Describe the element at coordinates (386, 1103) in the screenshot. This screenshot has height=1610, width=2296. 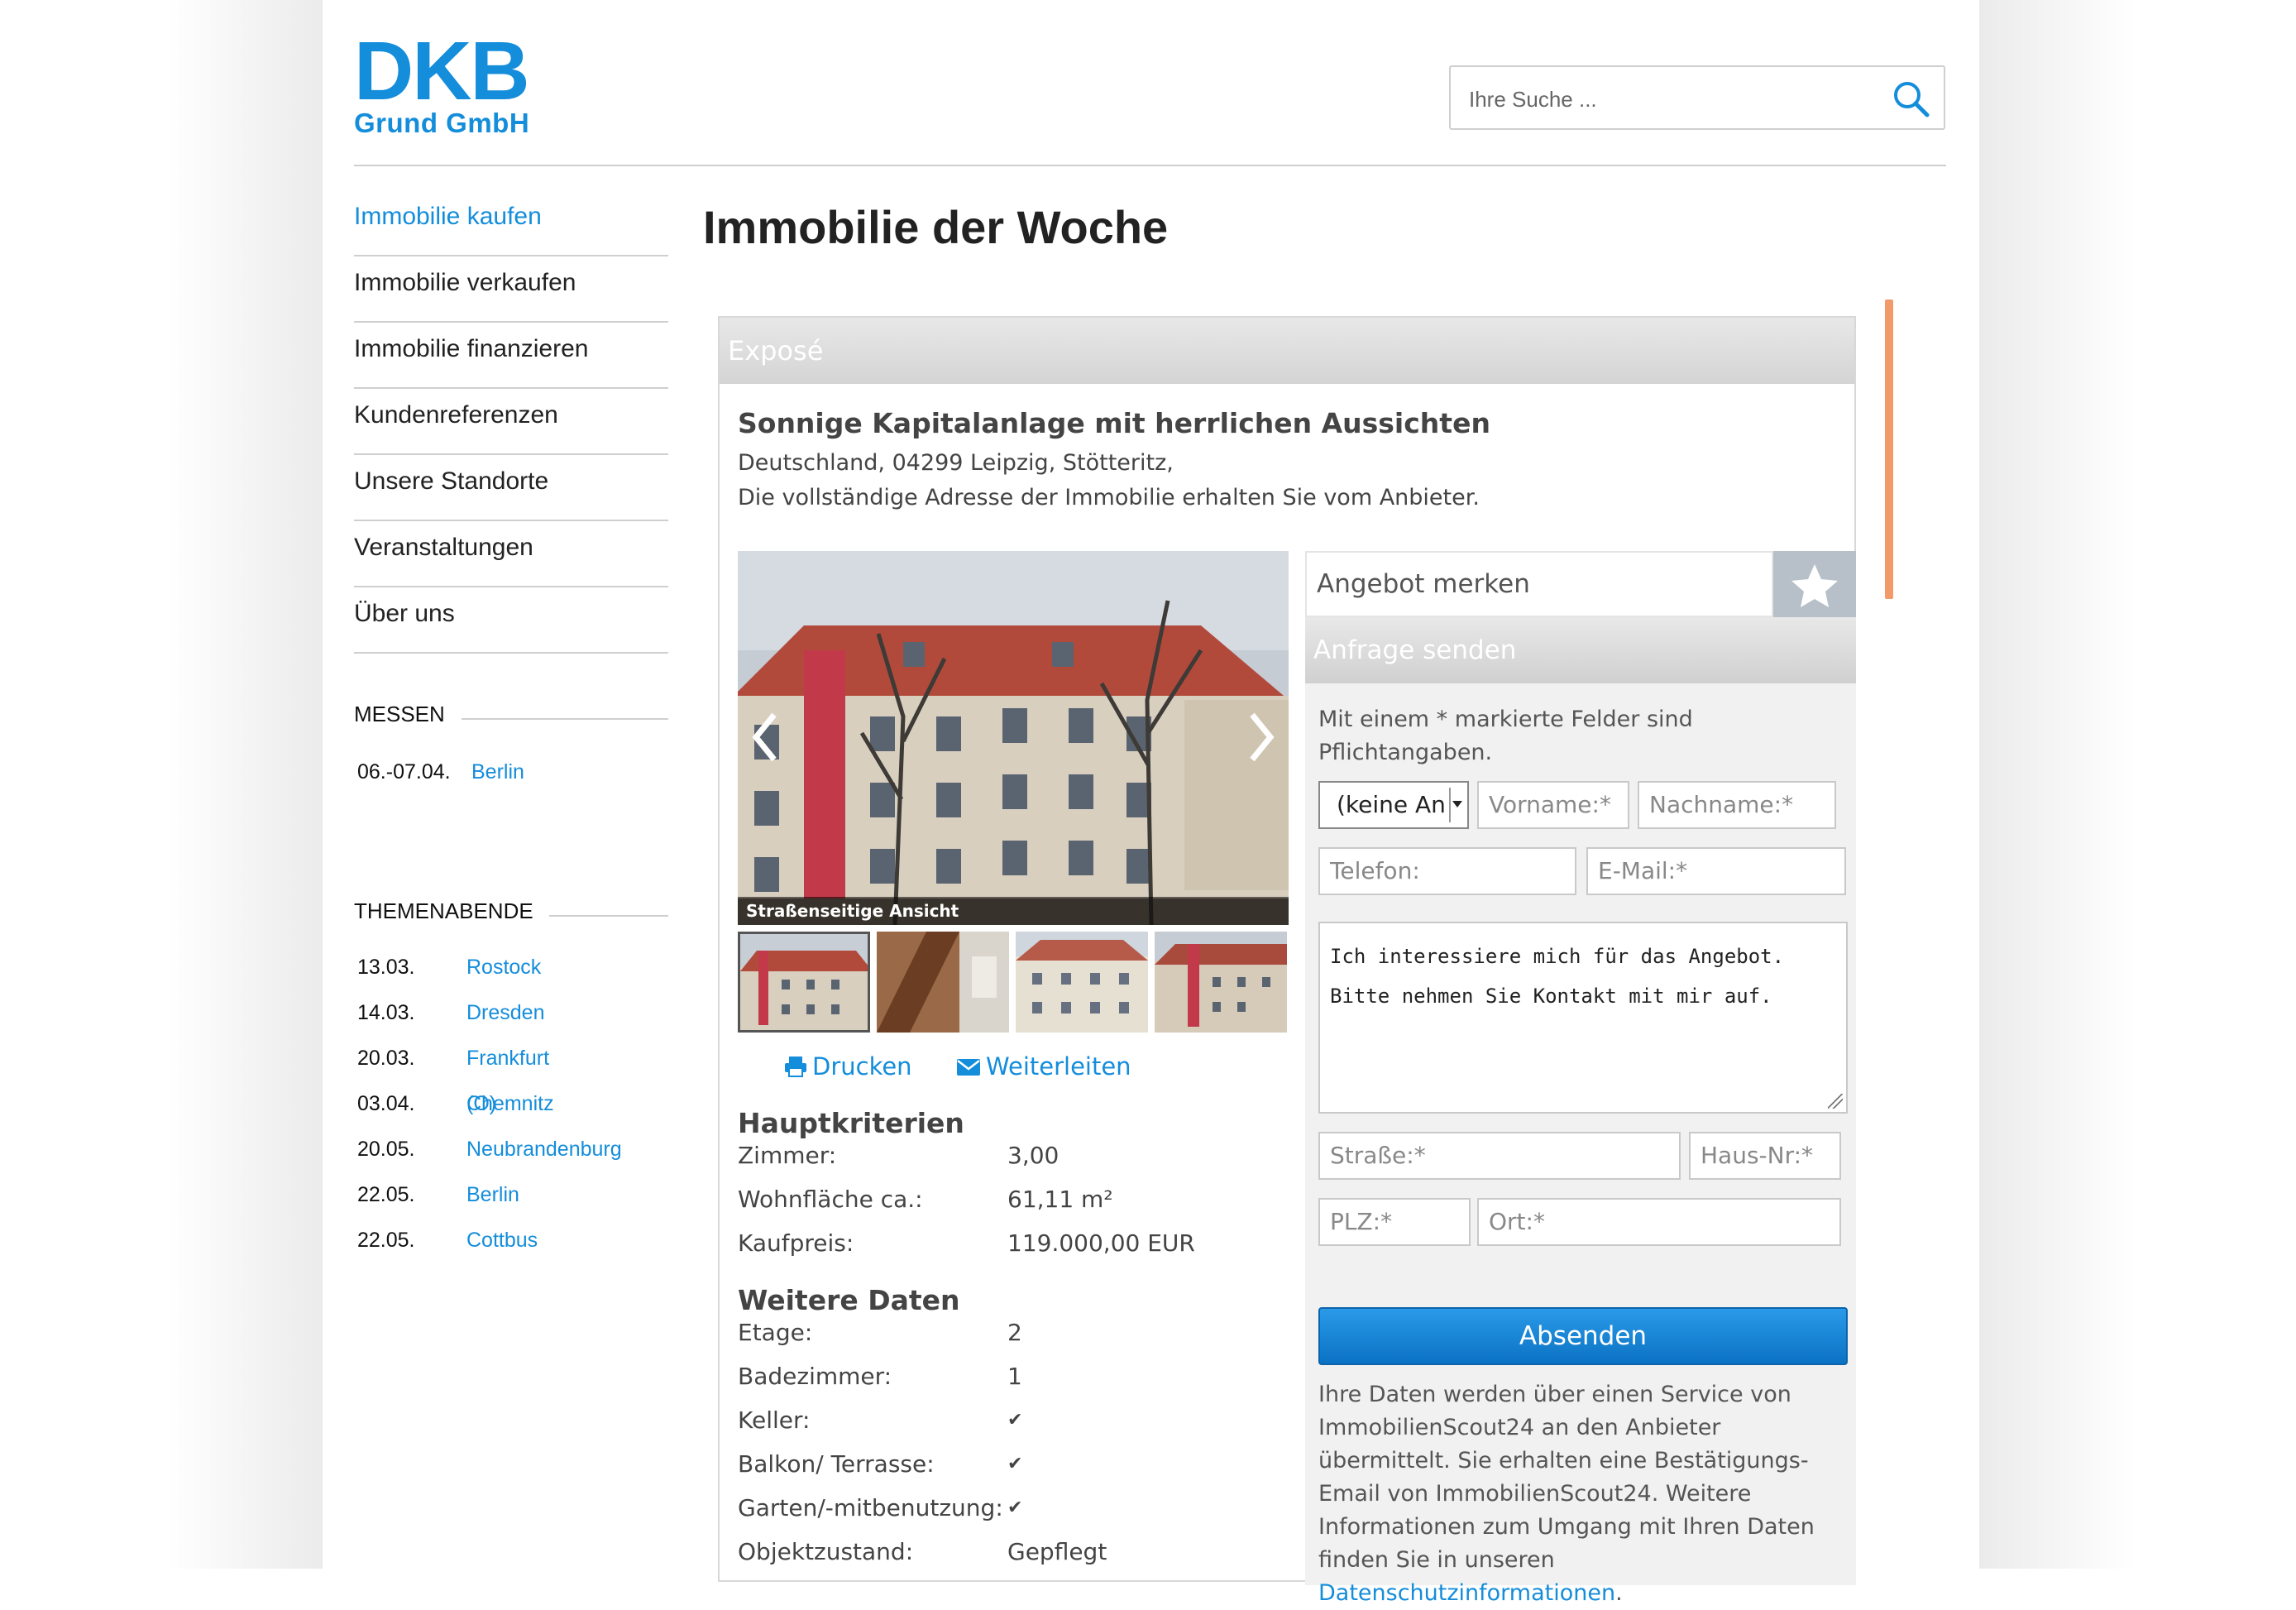
I see `event-date: 03.04.` at that location.